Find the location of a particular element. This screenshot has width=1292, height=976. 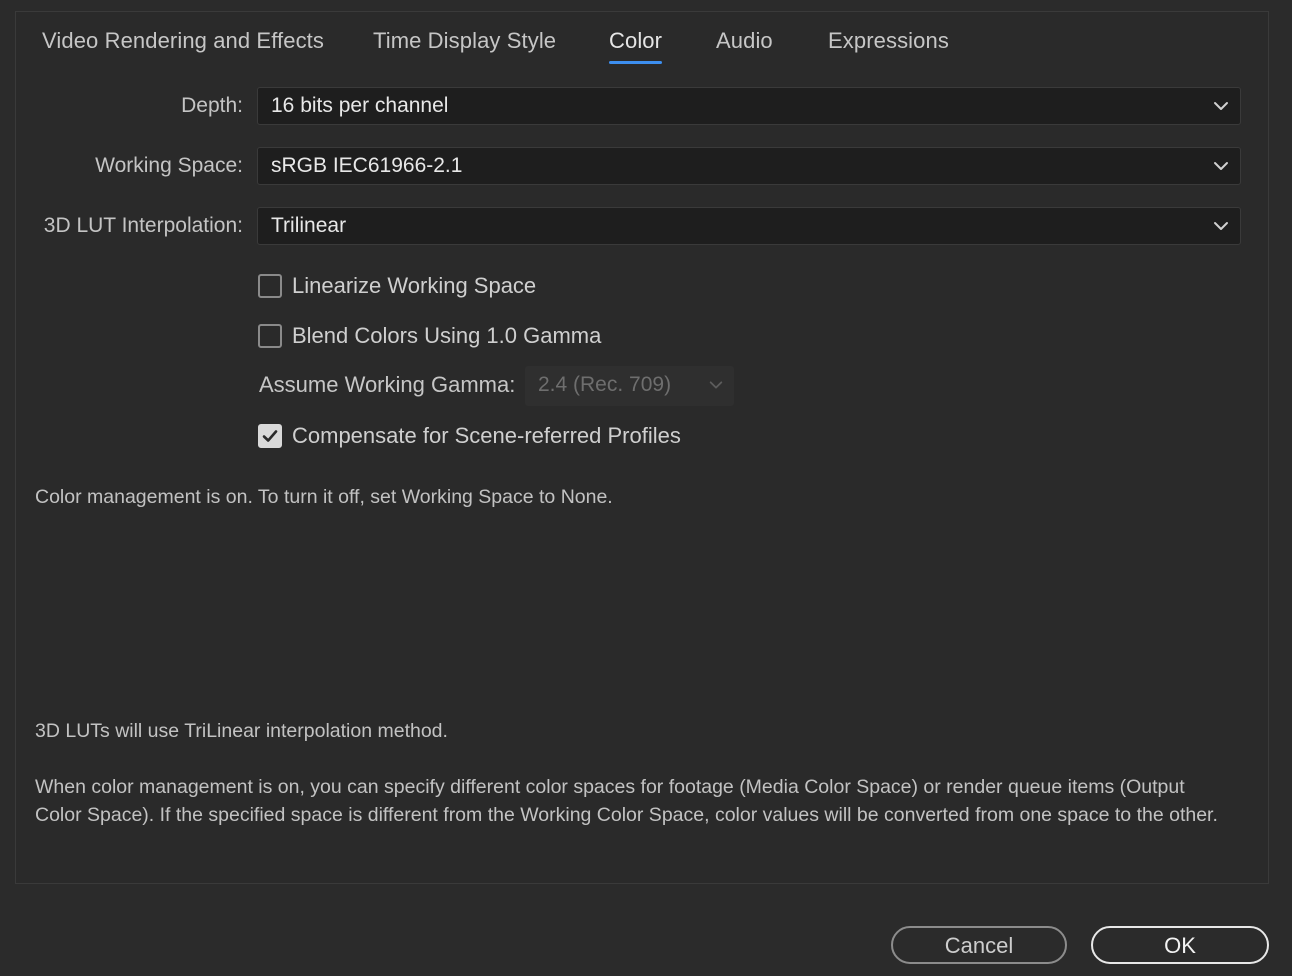

working-space-value: sRGB IEC61966-2.1 is located at coordinates (367, 165).